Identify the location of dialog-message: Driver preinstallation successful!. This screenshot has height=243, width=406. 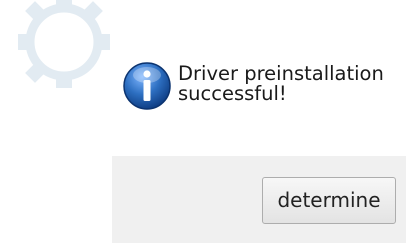
(292, 84).